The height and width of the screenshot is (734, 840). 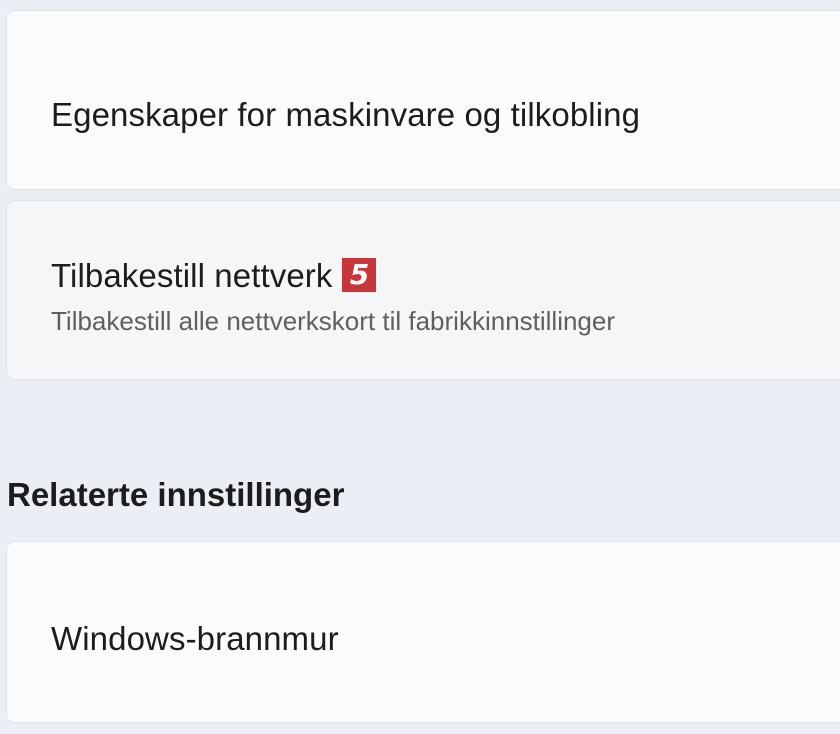 What do you see at coordinates (195, 638) in the screenshot?
I see `windows-firewall-title: Windows-brannmur` at bounding box center [195, 638].